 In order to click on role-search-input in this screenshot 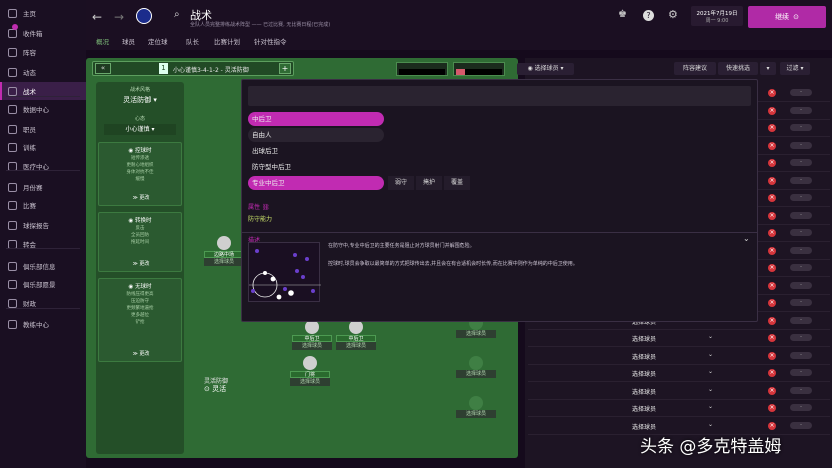, I will do `click(499, 96)`.